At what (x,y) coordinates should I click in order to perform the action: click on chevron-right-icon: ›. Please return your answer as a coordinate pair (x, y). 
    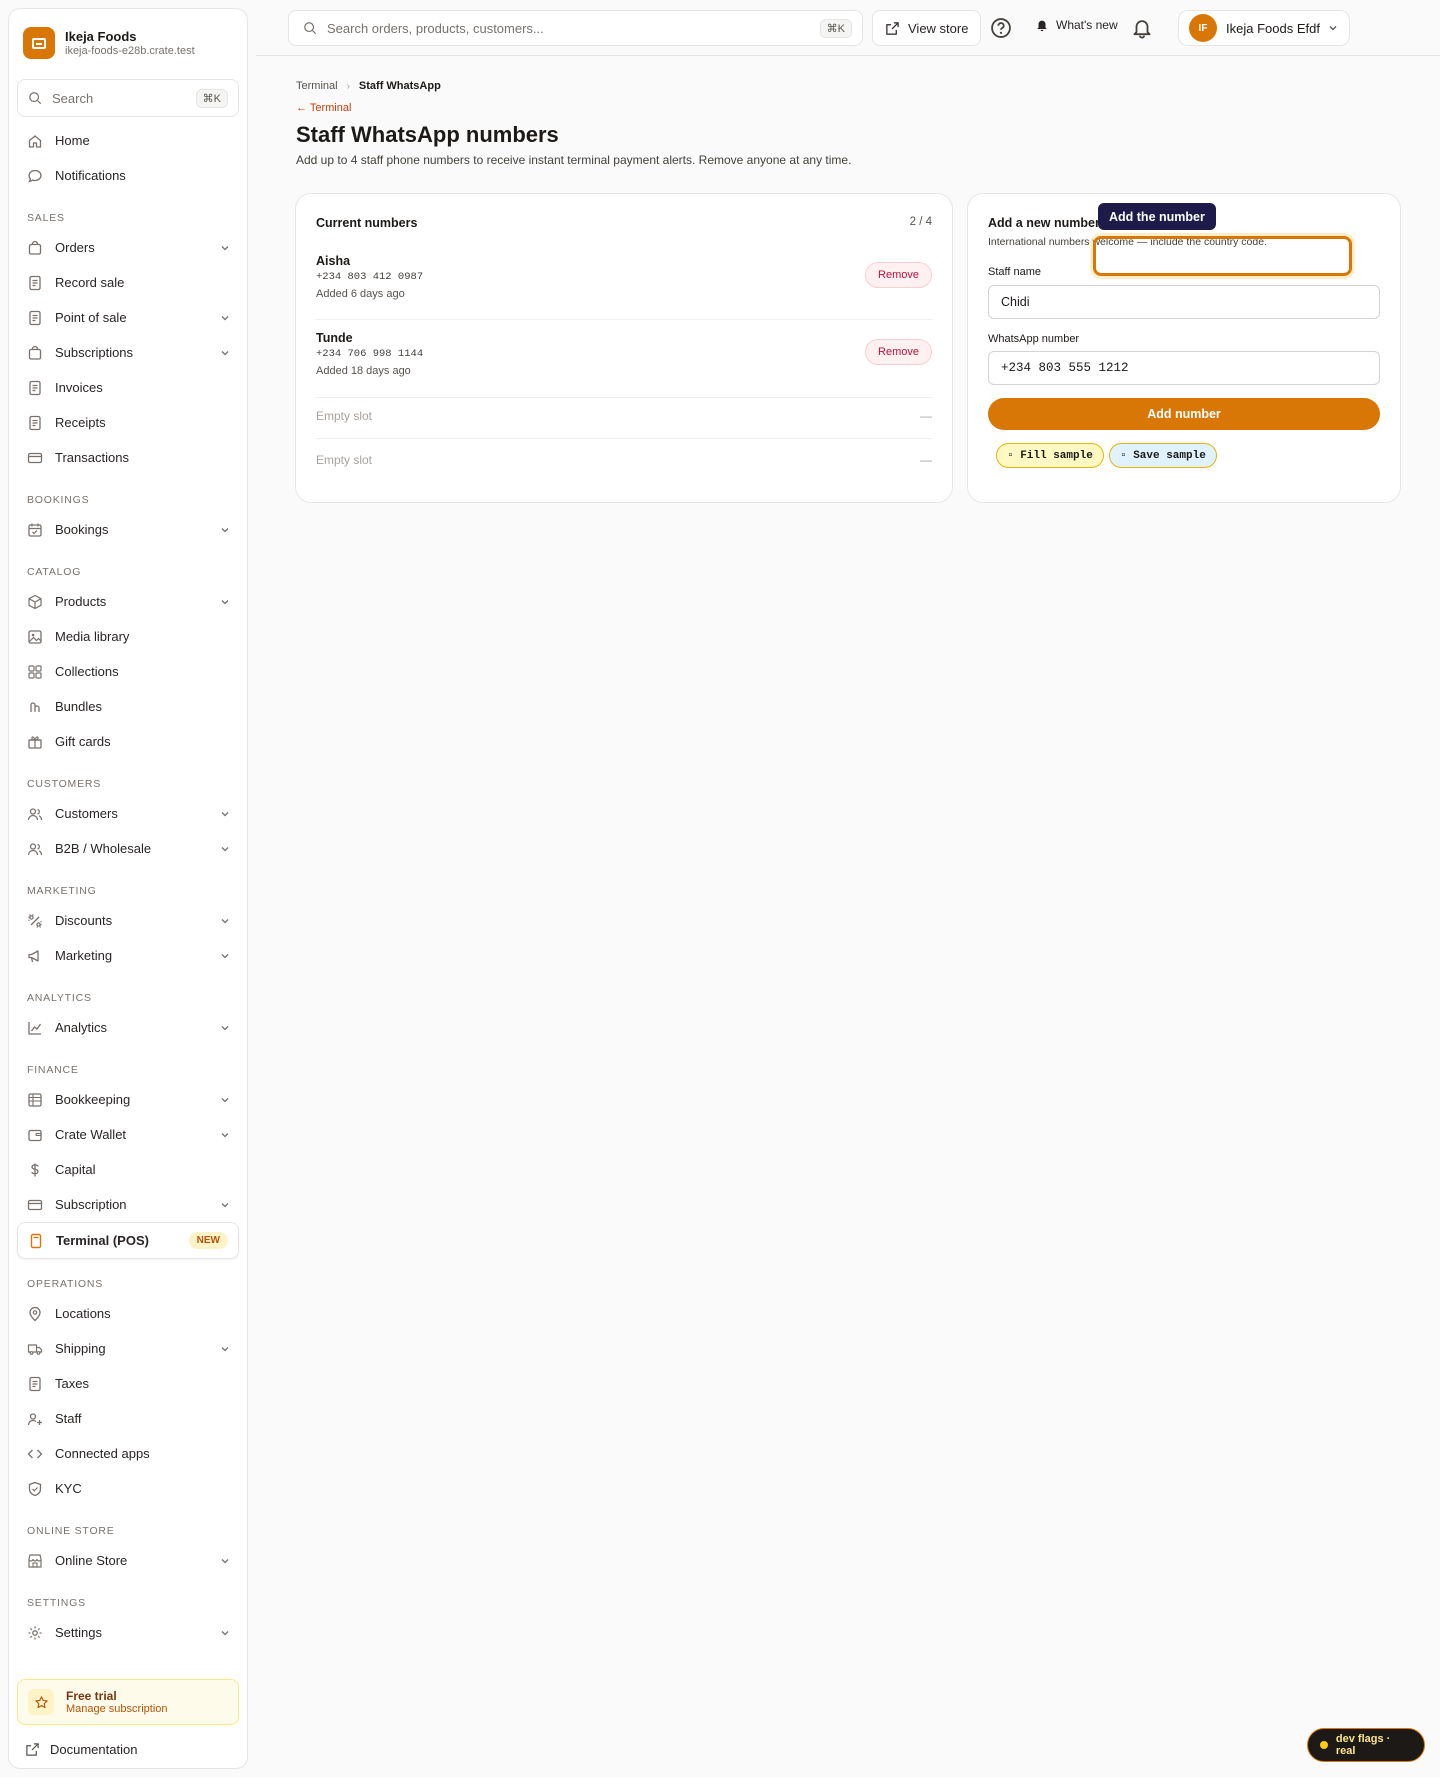
    Looking at the image, I should click on (348, 86).